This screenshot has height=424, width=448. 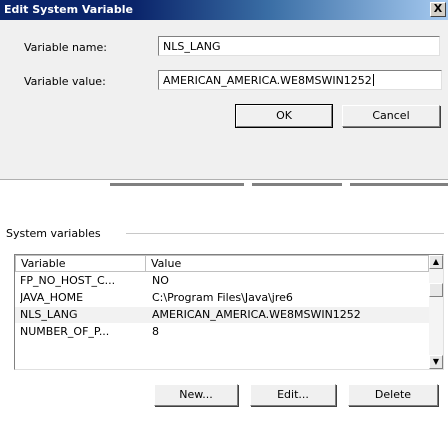 I want to click on column-header-variable: Variable, so click(x=80, y=263).